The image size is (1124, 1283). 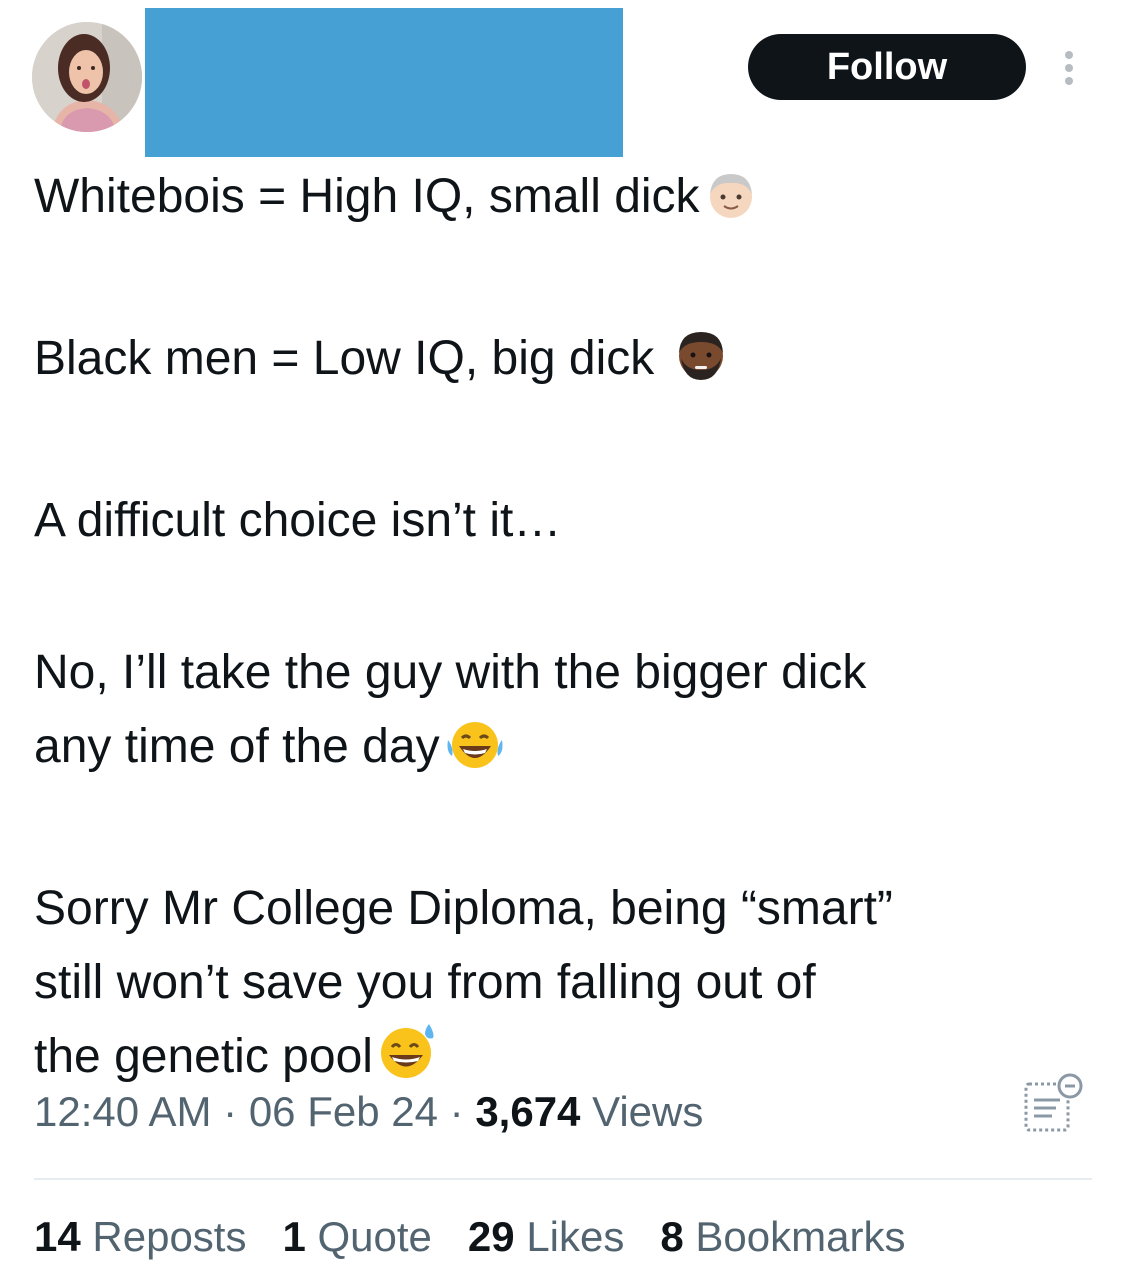 I want to click on likes-stat: 29 Likes, so click(x=546, y=1237).